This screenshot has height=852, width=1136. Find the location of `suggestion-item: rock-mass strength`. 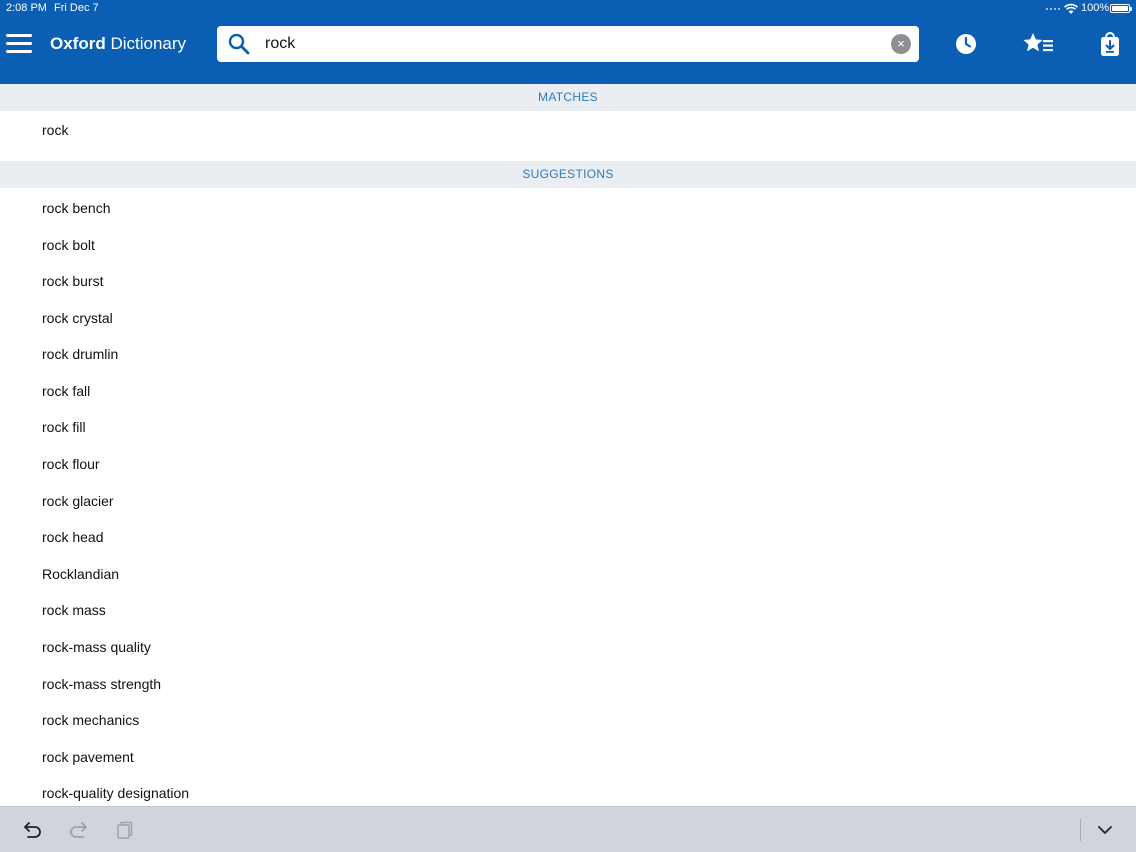

suggestion-item: rock-mass strength is located at coordinates (572, 684).